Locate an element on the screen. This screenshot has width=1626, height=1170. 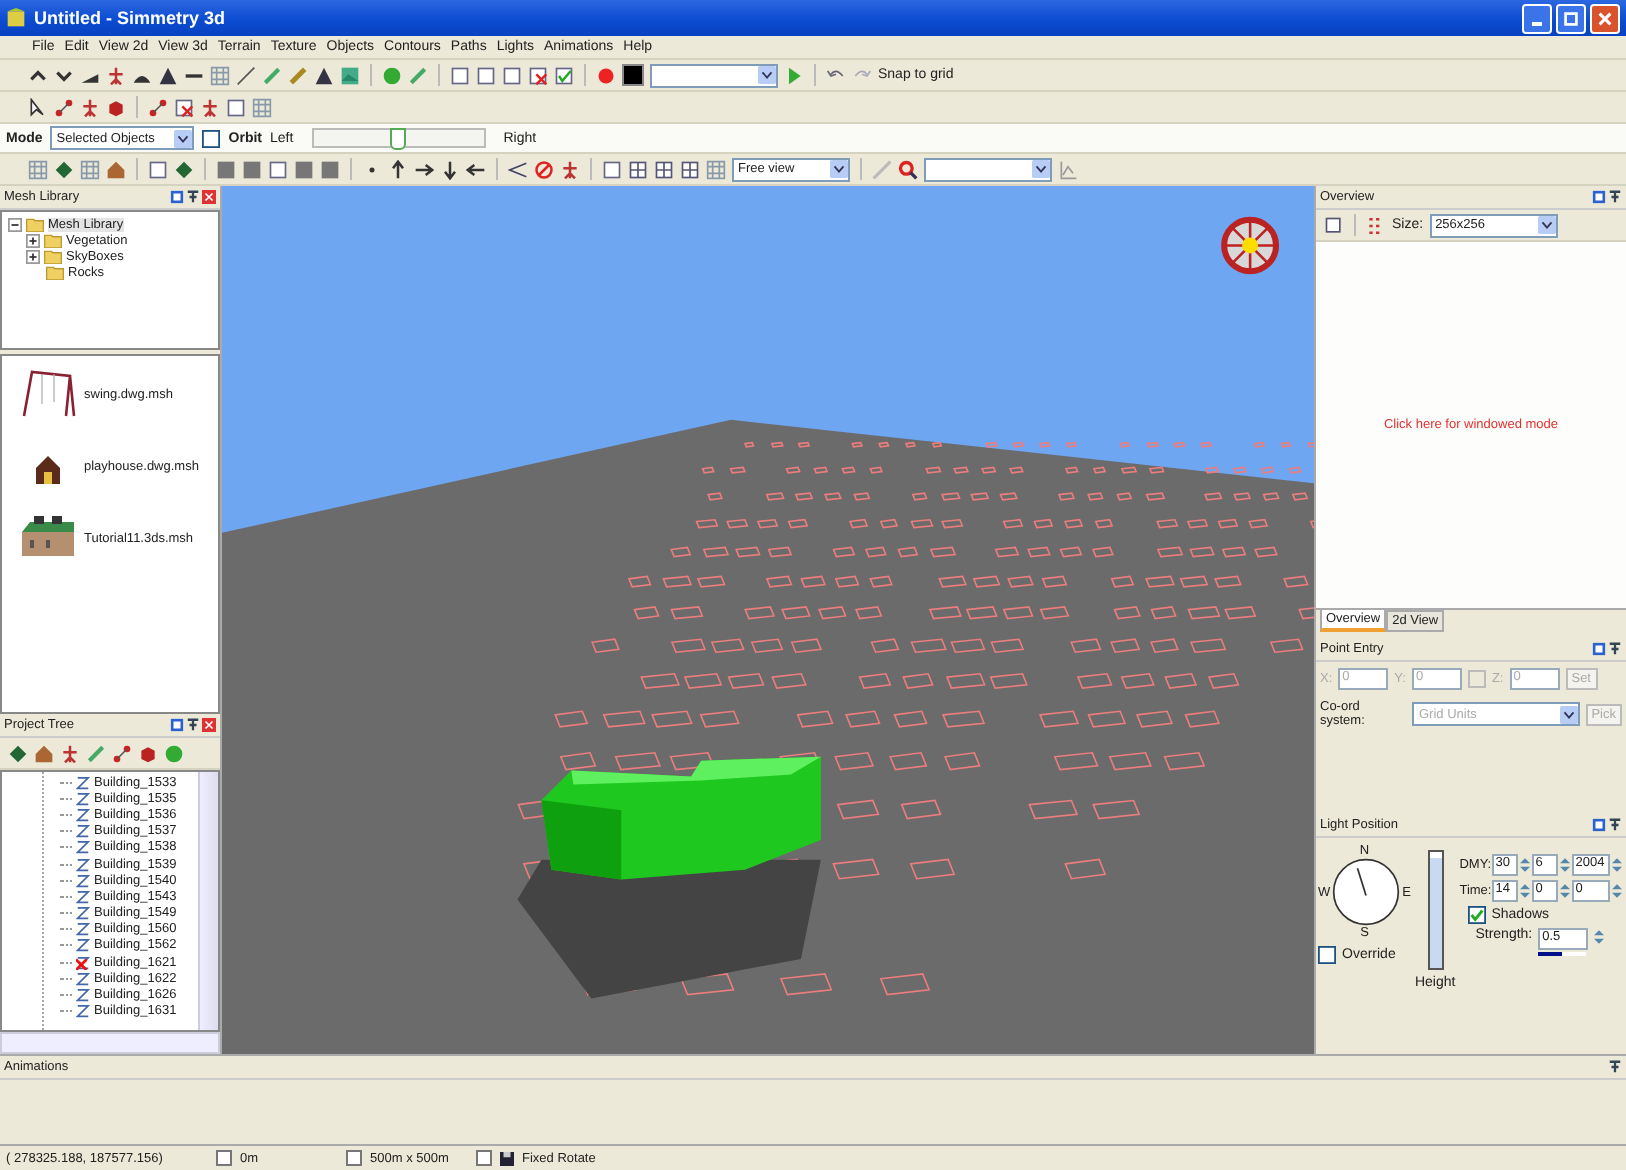
chevron-up-icon is located at coordinates (38, 75).